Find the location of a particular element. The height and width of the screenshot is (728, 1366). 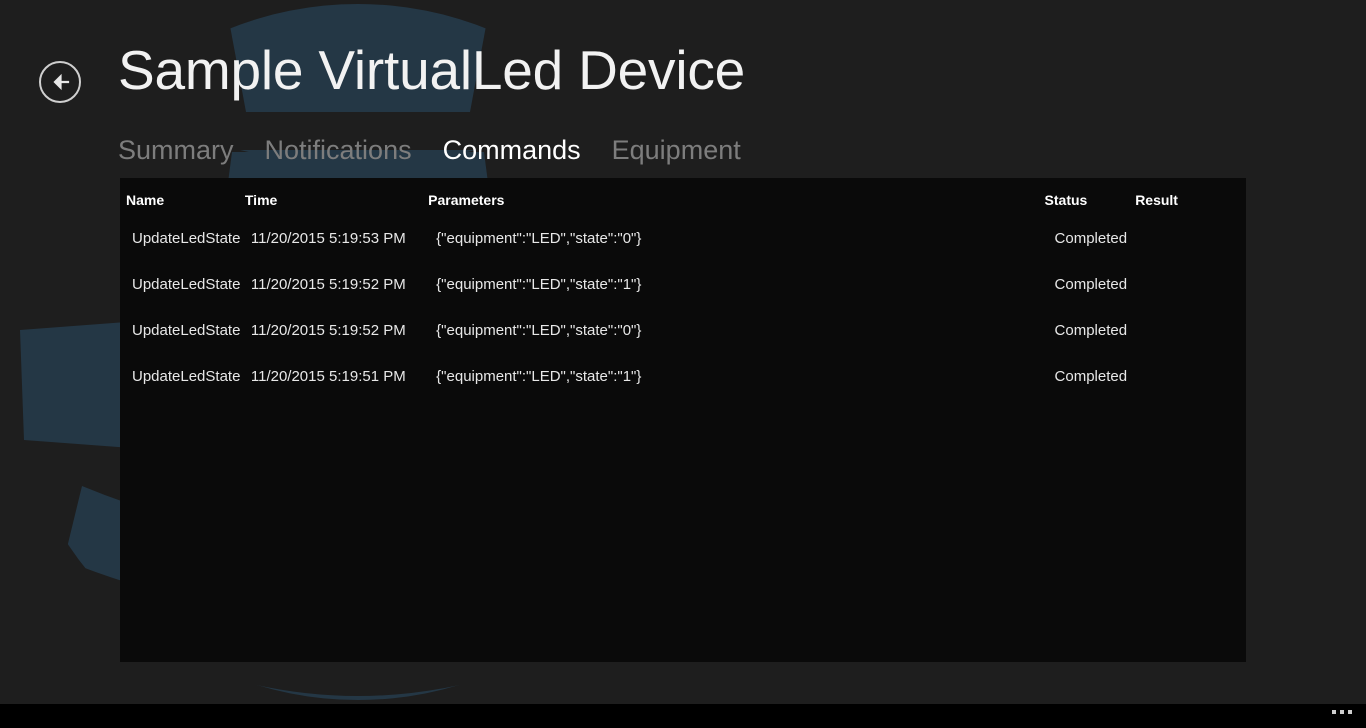

cell-time: 11/20/2015 5:19:53 PM is located at coordinates (328, 238).